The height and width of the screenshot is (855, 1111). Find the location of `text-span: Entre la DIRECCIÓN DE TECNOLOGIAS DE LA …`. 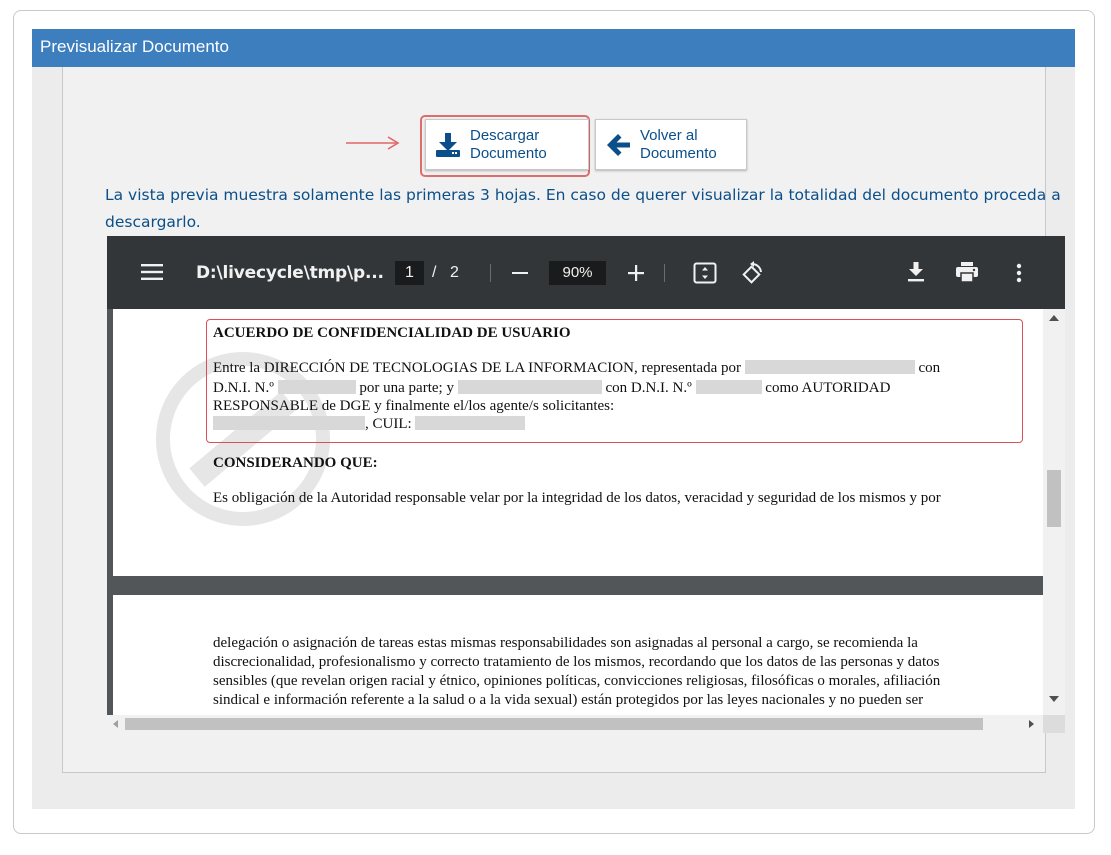

text-span: Entre la DIRECCIÓN DE TECNOLOGIAS DE LA … is located at coordinates (477, 368).